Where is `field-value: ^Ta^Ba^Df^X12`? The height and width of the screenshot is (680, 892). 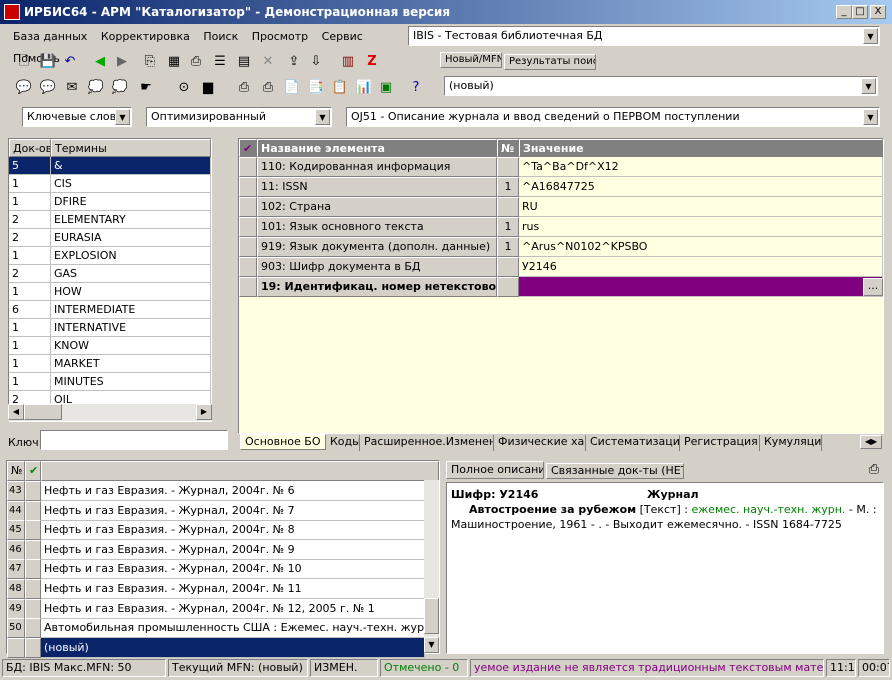 field-value: ^Ta^Ba^Df^X12 is located at coordinates (701, 167).